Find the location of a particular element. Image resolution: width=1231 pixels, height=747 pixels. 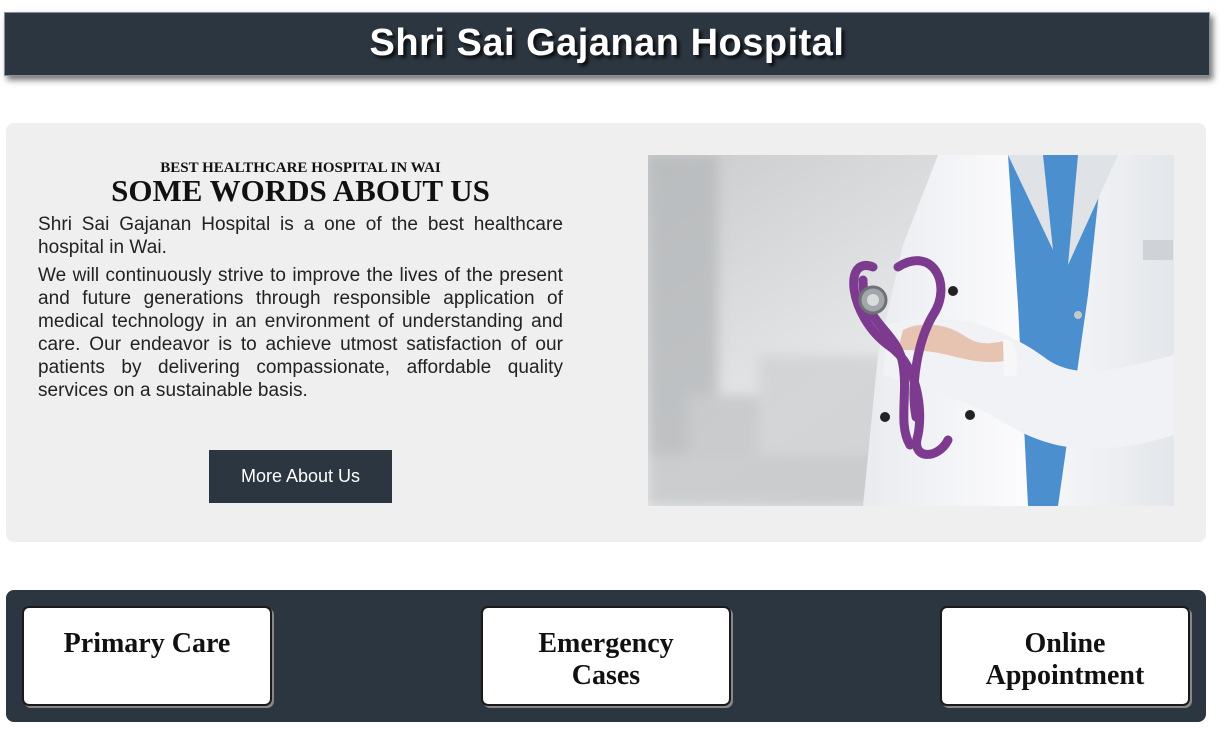

online-appointment-card: Online Appointment is located at coordinates (1065, 656).